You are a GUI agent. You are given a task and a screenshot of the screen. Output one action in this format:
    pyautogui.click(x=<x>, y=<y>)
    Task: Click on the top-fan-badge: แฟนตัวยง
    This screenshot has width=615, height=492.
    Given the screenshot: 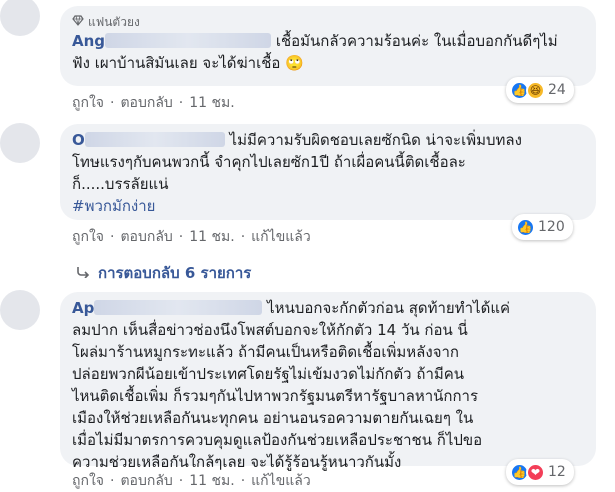 What is the action you would take?
    pyautogui.click(x=328, y=22)
    